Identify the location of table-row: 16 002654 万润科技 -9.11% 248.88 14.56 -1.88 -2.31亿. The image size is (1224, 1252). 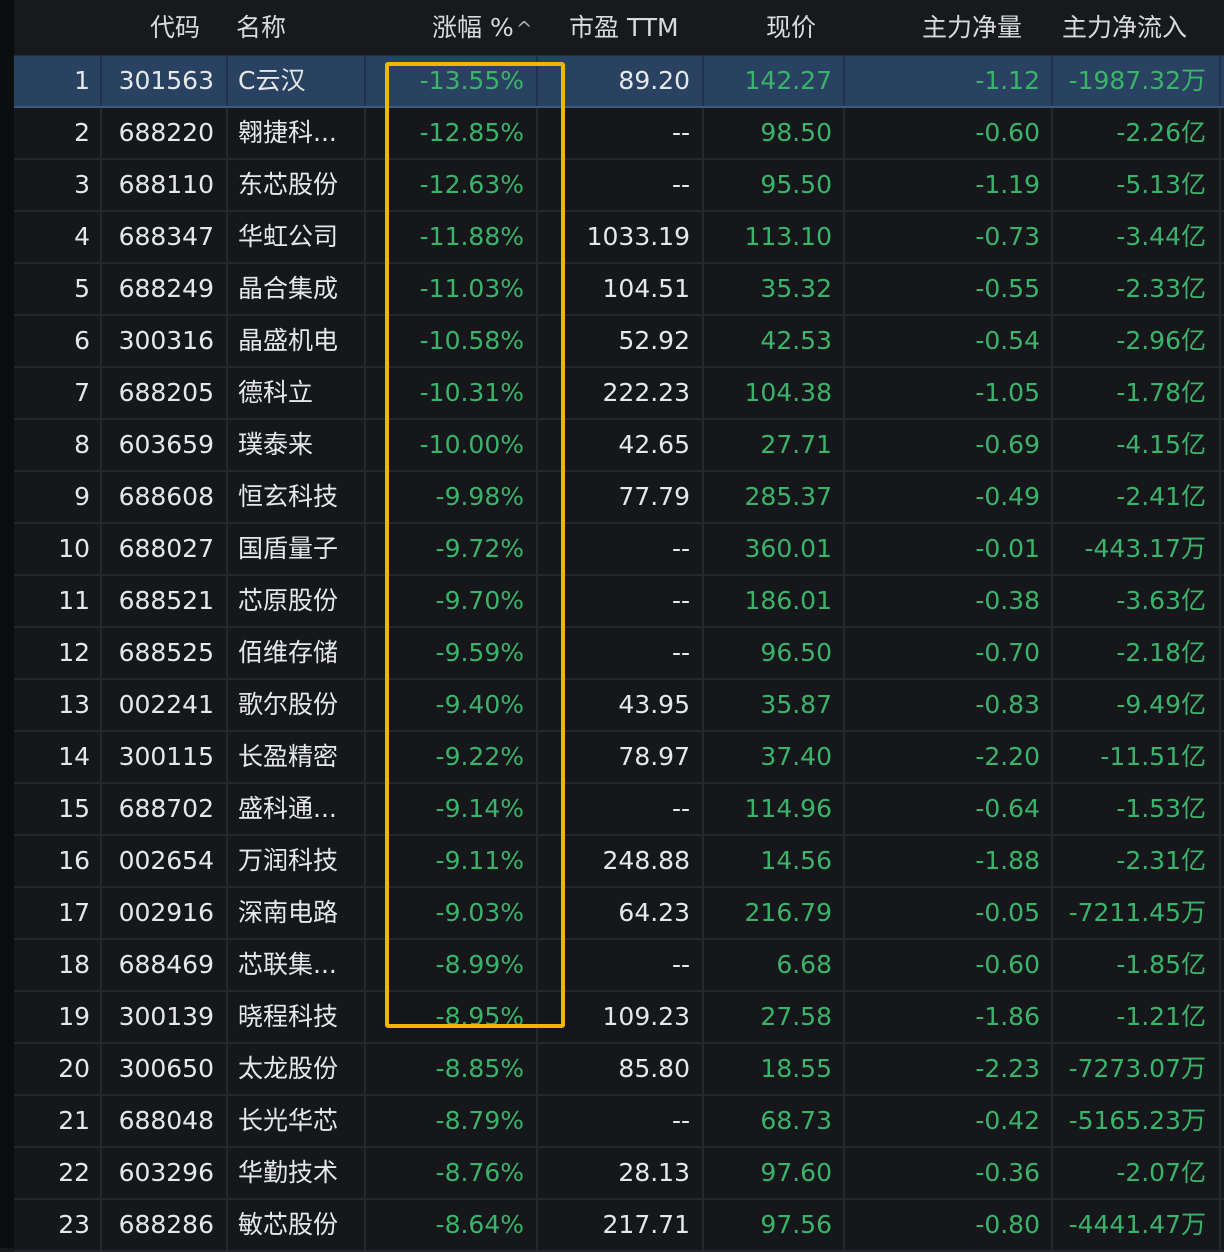
(619, 862).